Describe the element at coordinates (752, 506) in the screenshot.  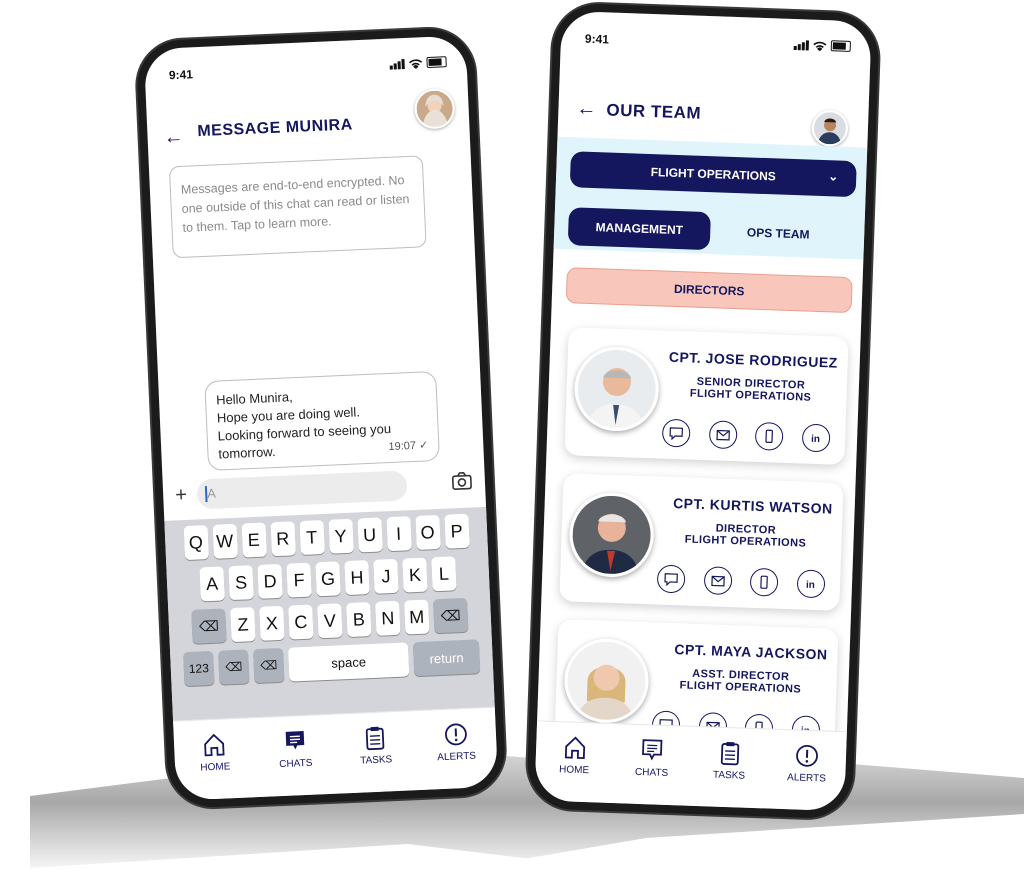
I see `member-name: CPT. KURTIS WATSON` at that location.